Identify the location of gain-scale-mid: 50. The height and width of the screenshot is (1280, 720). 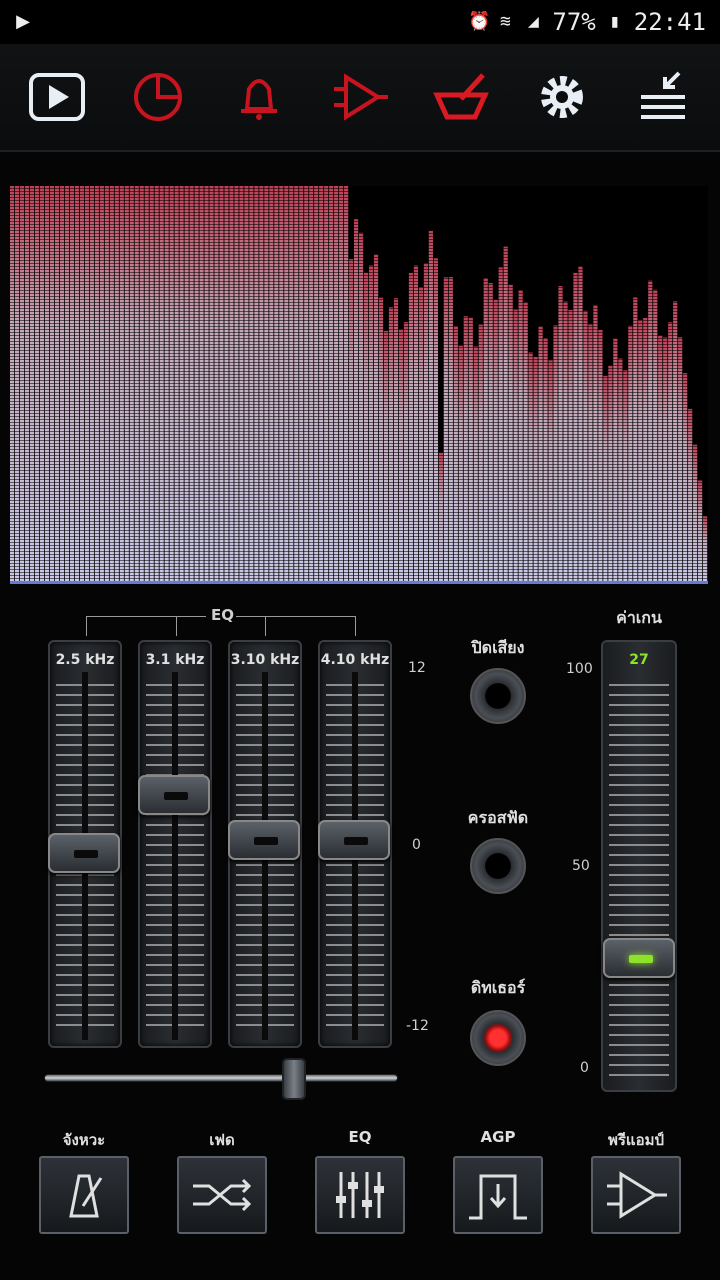
(581, 866).